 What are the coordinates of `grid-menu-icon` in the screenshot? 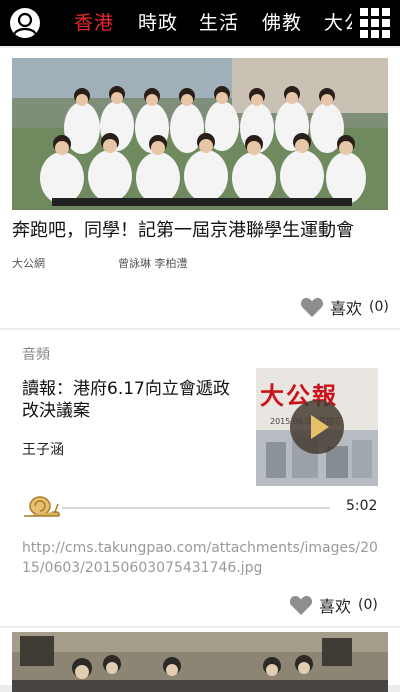 It's located at (375, 23).